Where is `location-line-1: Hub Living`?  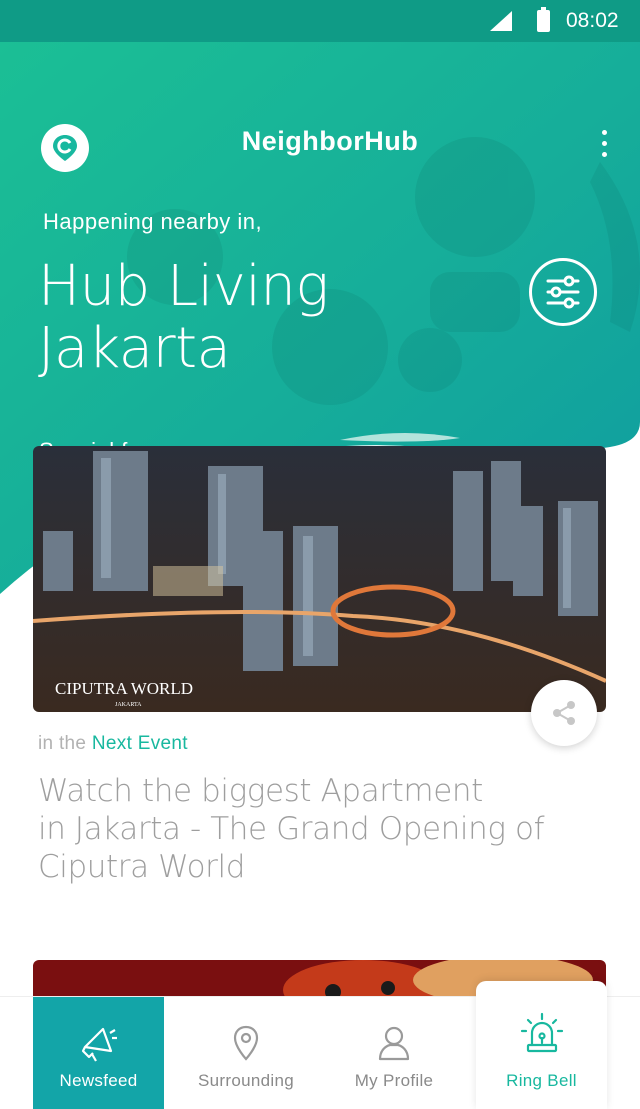 location-line-1: Hub Living is located at coordinates (183, 286).